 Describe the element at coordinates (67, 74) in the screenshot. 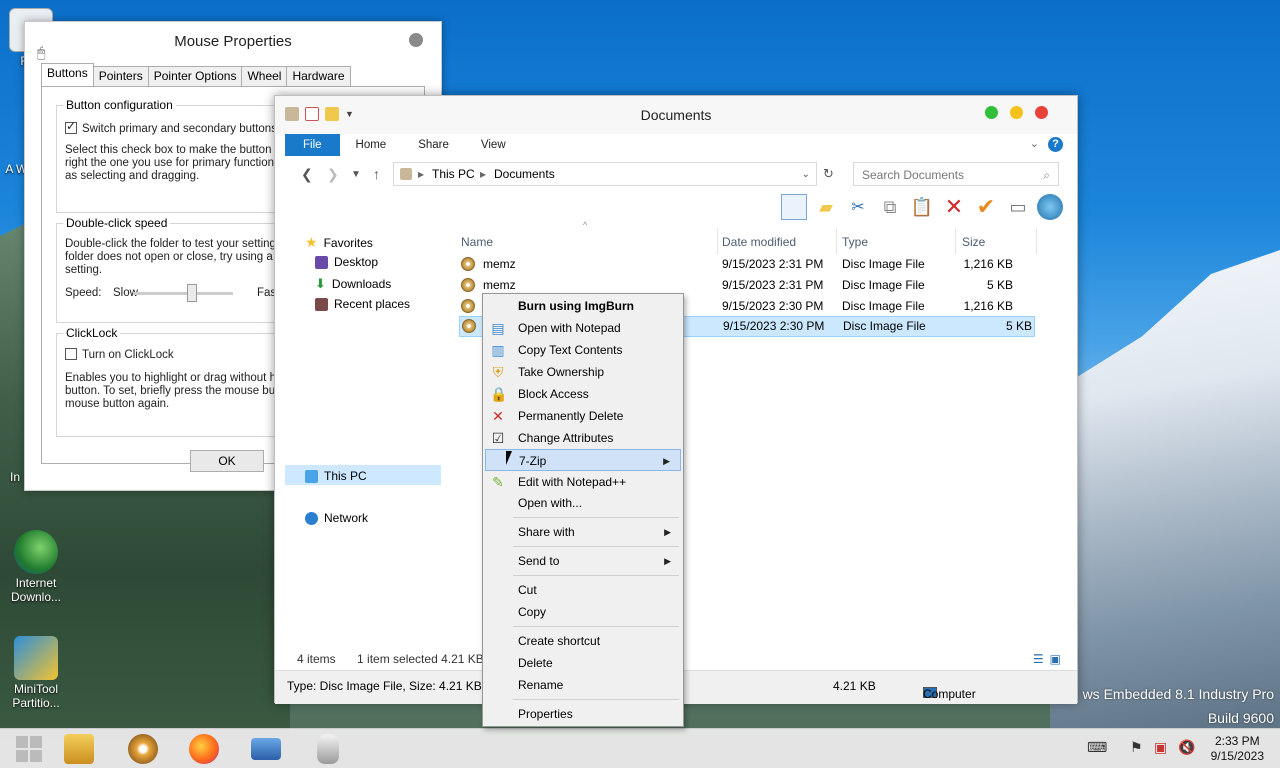

I see `tab-buttons: Buttons` at that location.